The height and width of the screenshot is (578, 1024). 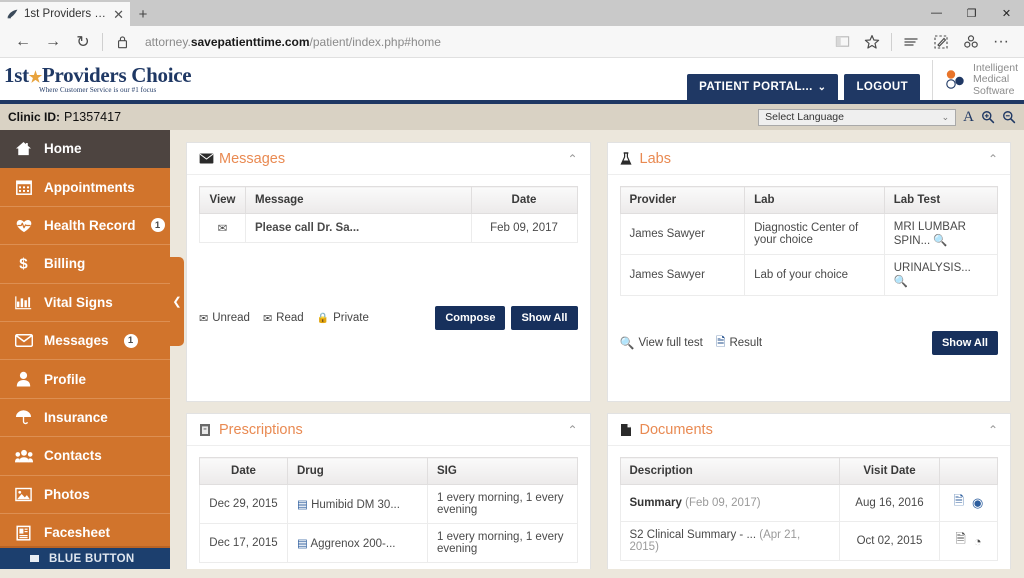 What do you see at coordinates (85, 379) in the screenshot?
I see `sidebar-item-profile: Profile` at bounding box center [85, 379].